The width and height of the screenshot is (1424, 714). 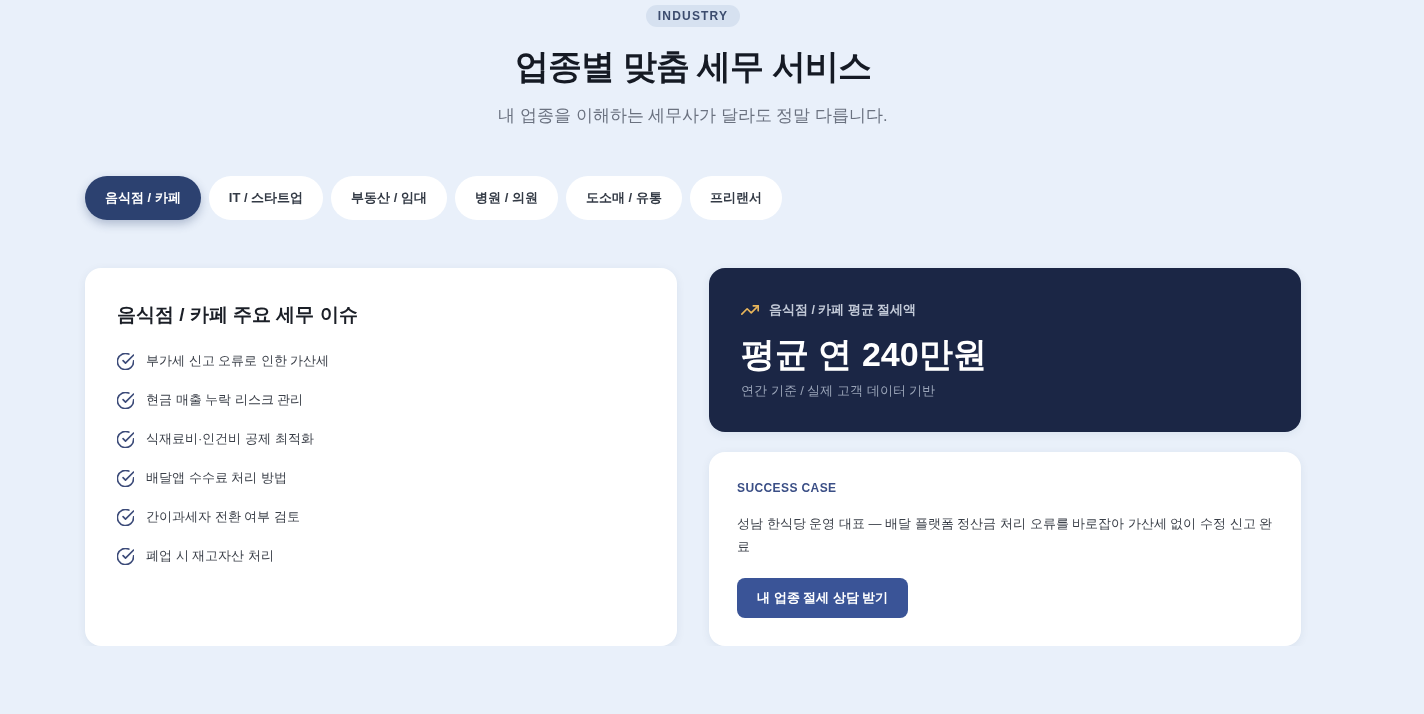 What do you see at coordinates (843, 310) in the screenshot?
I see `savings-label: 음식점 / 카페 평균 절세액` at bounding box center [843, 310].